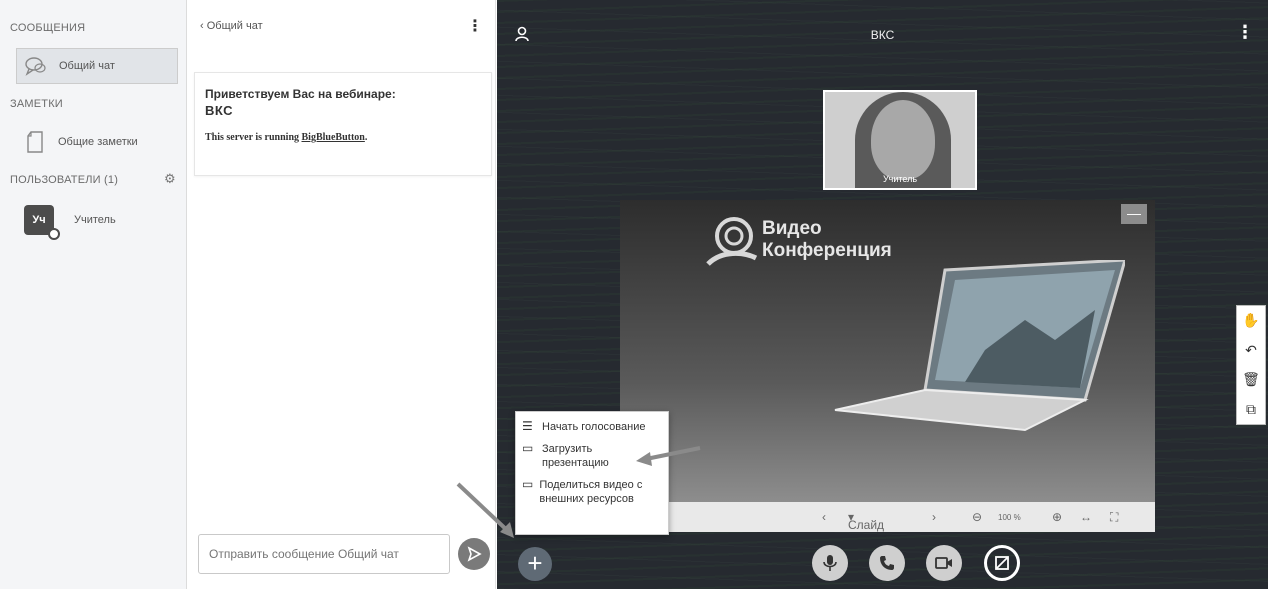  I want to click on camera-icon, so click(943, 563).